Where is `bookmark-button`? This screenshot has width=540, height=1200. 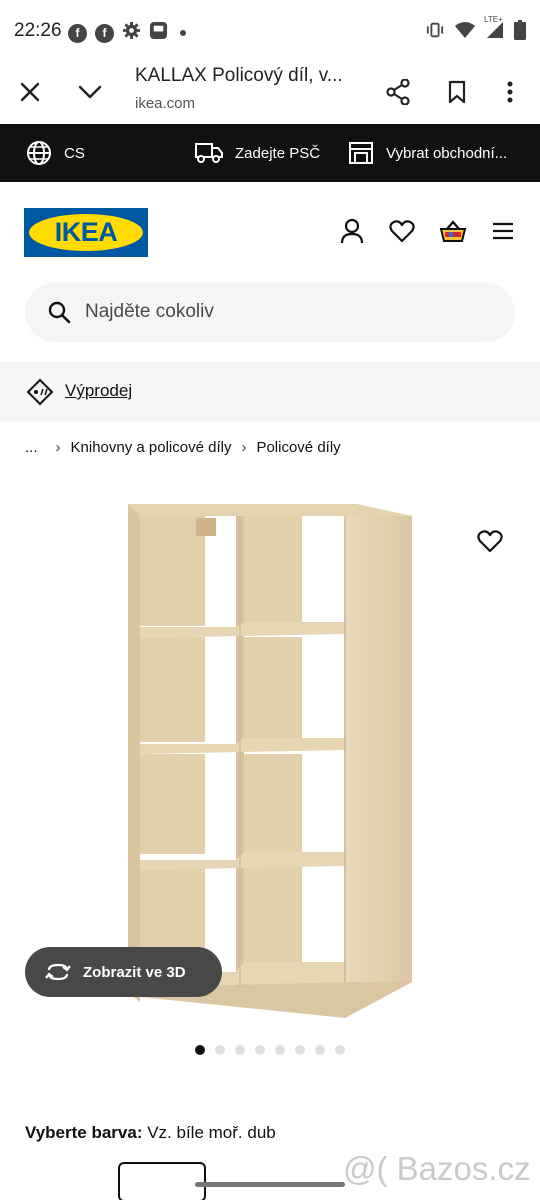 bookmark-button is located at coordinates (457, 92).